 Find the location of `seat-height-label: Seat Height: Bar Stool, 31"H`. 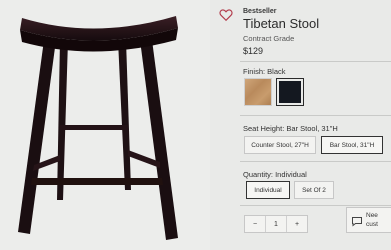

seat-height-label: Seat Height: Bar Stool, 31"H is located at coordinates (290, 128).